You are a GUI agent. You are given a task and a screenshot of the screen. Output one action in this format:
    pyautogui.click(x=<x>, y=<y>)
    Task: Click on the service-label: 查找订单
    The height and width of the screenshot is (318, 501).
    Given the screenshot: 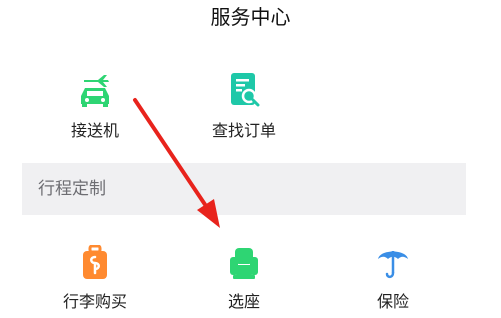 What is the action you would take?
    pyautogui.click(x=243, y=130)
    